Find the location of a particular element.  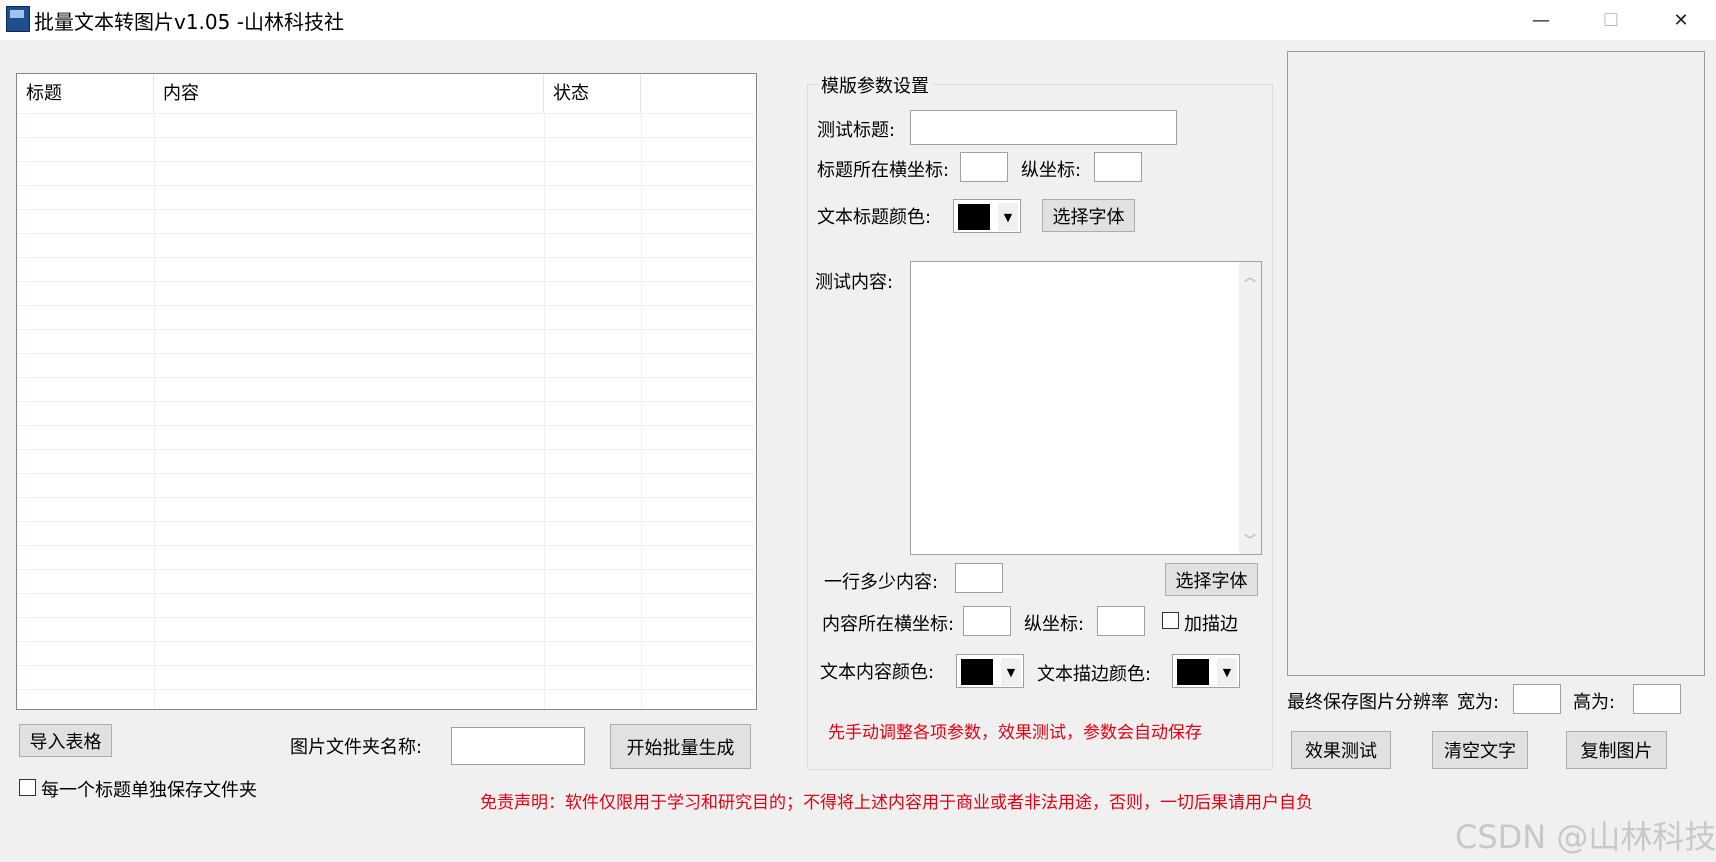

stroke-checkbox is located at coordinates (1170, 620).